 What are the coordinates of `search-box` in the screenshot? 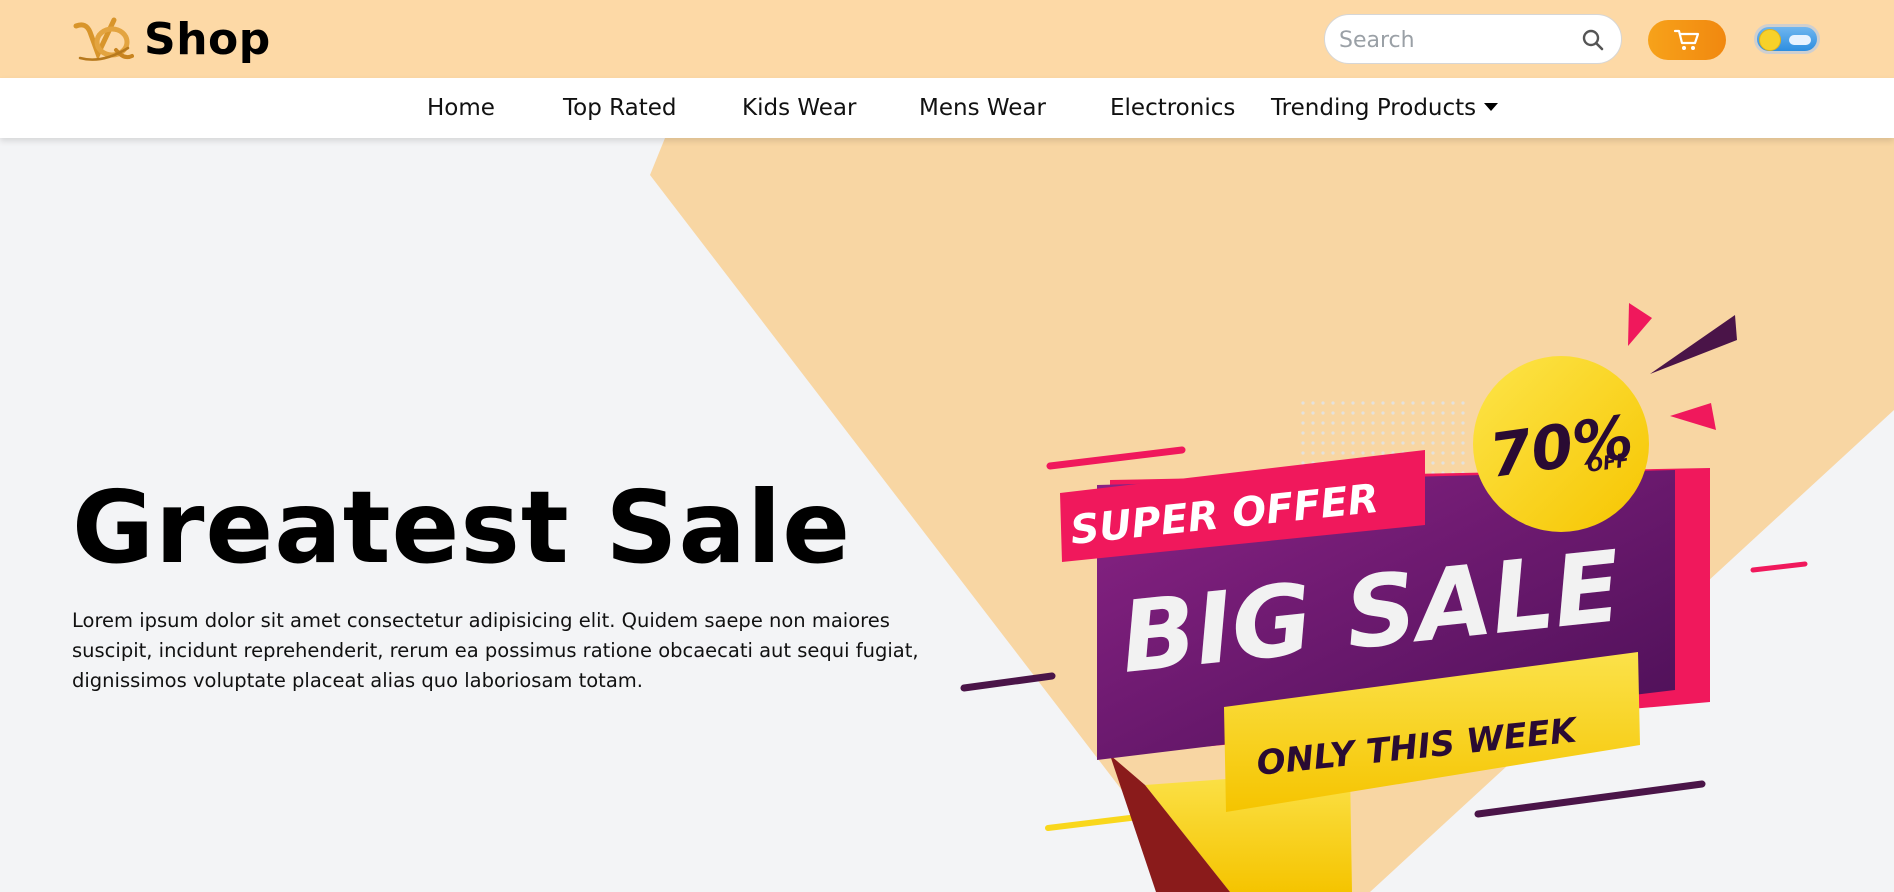 It's located at (1473, 39).